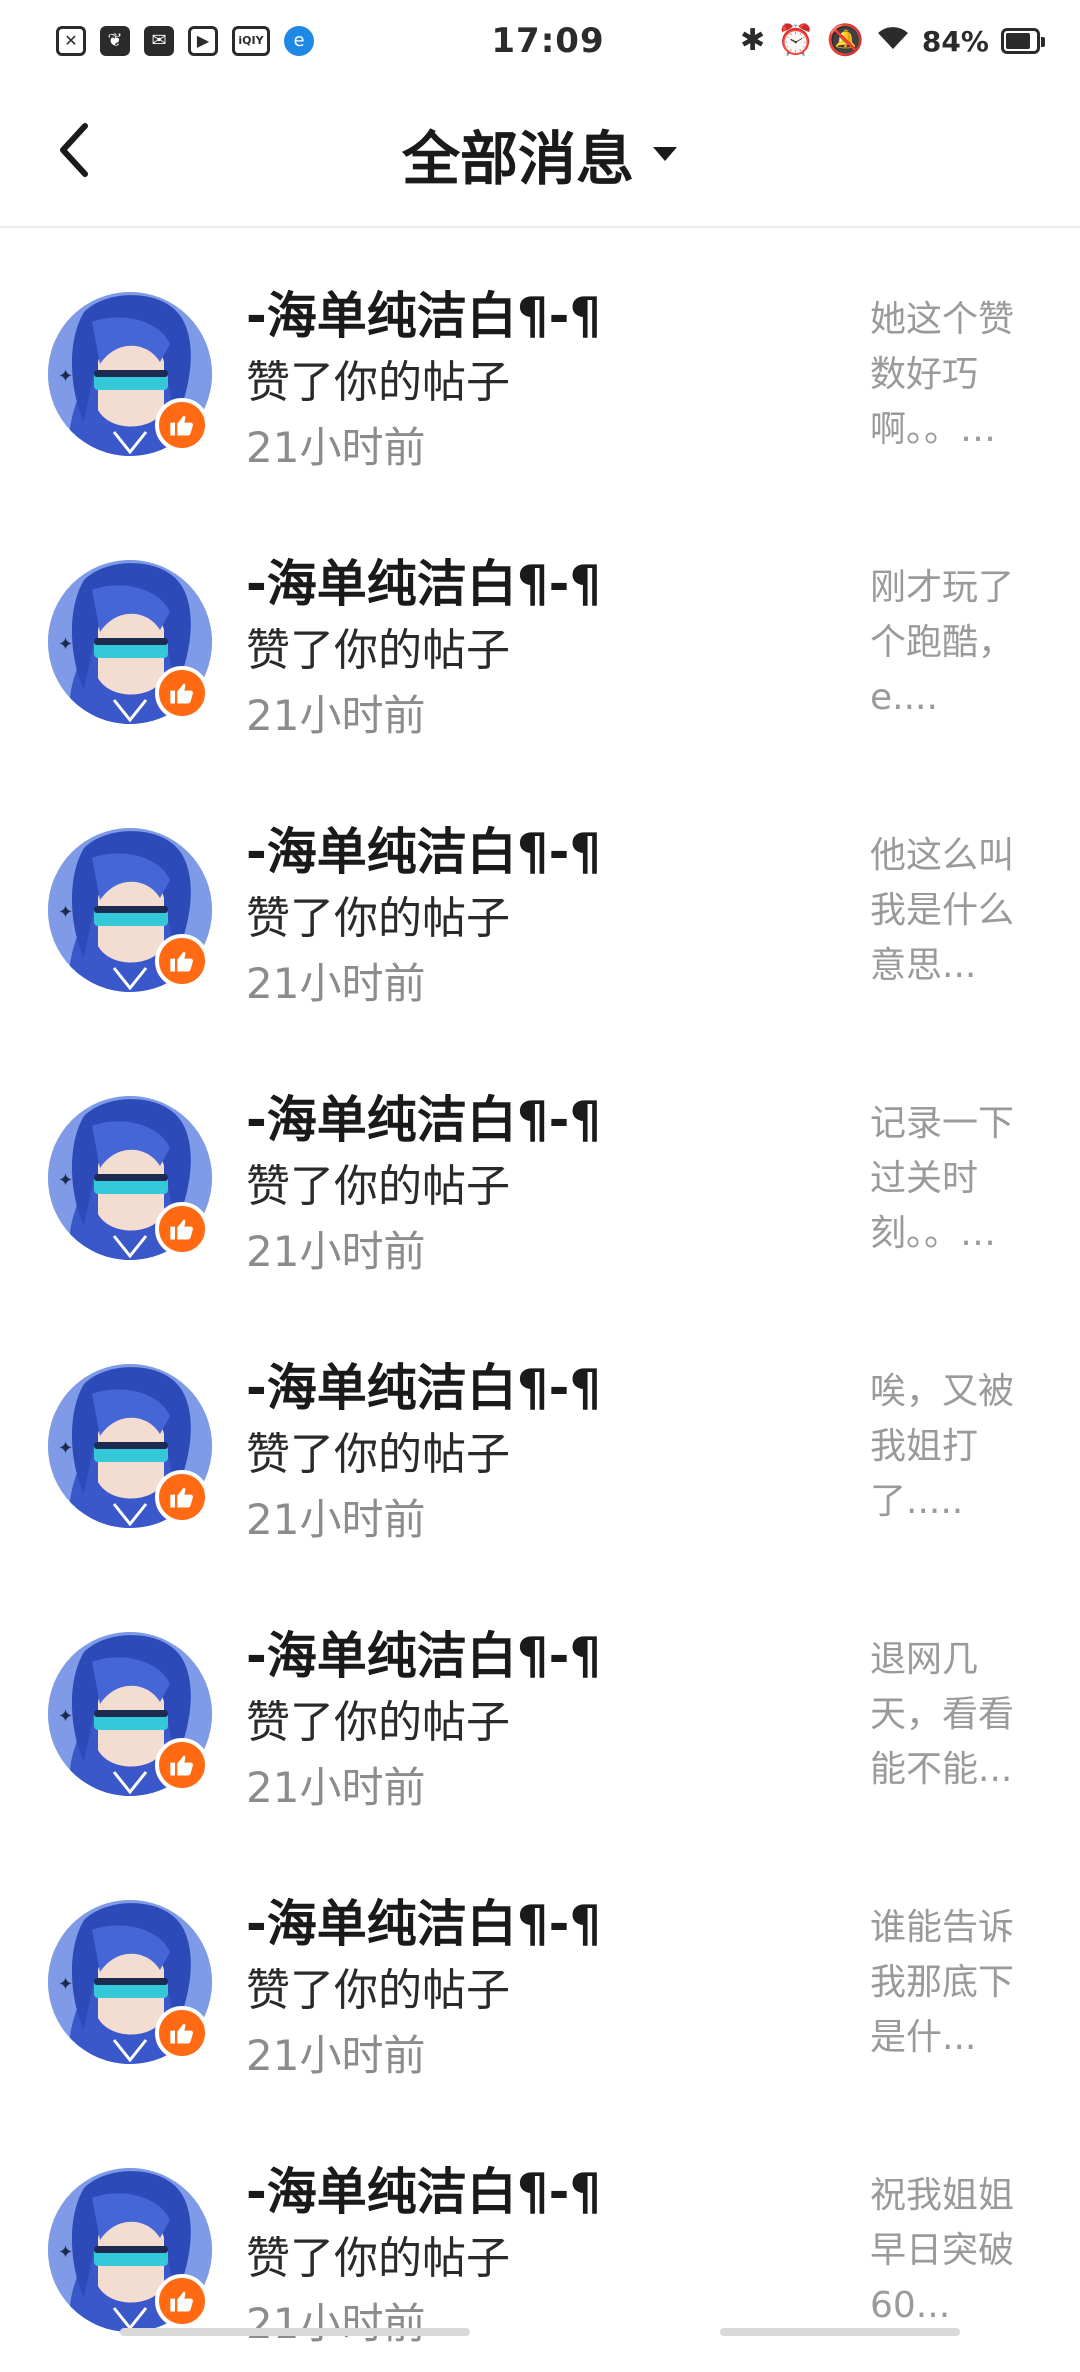  I want to click on battery-icon, so click(1023, 41).